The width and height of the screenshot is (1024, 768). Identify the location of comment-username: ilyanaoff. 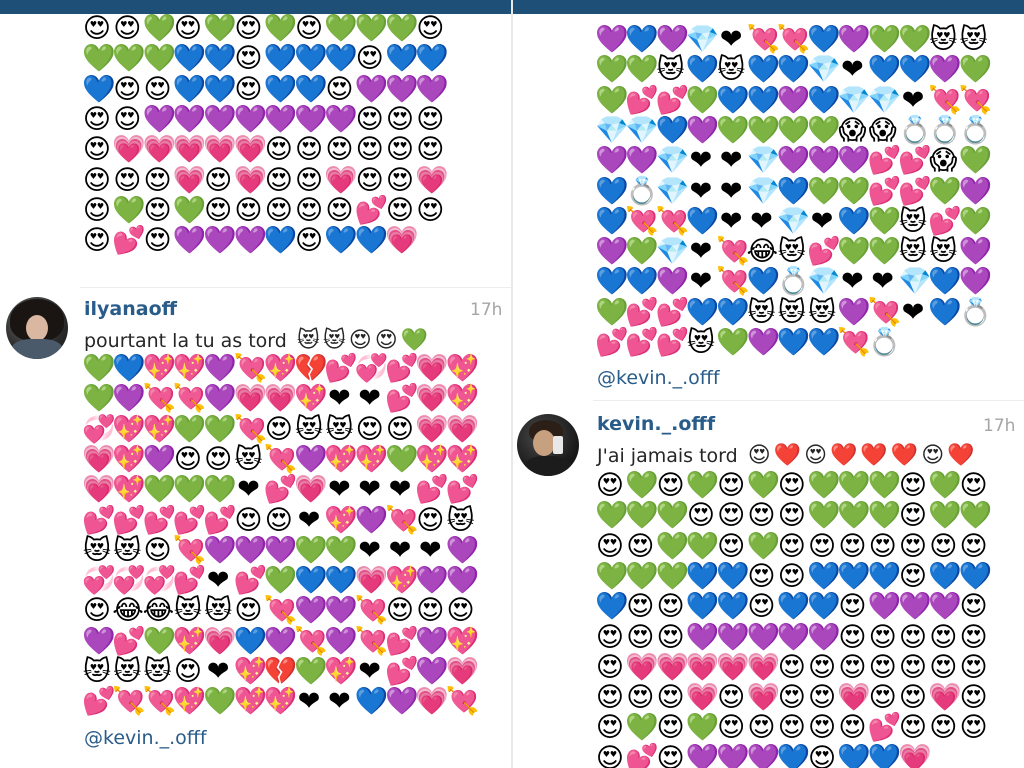
(130, 309).